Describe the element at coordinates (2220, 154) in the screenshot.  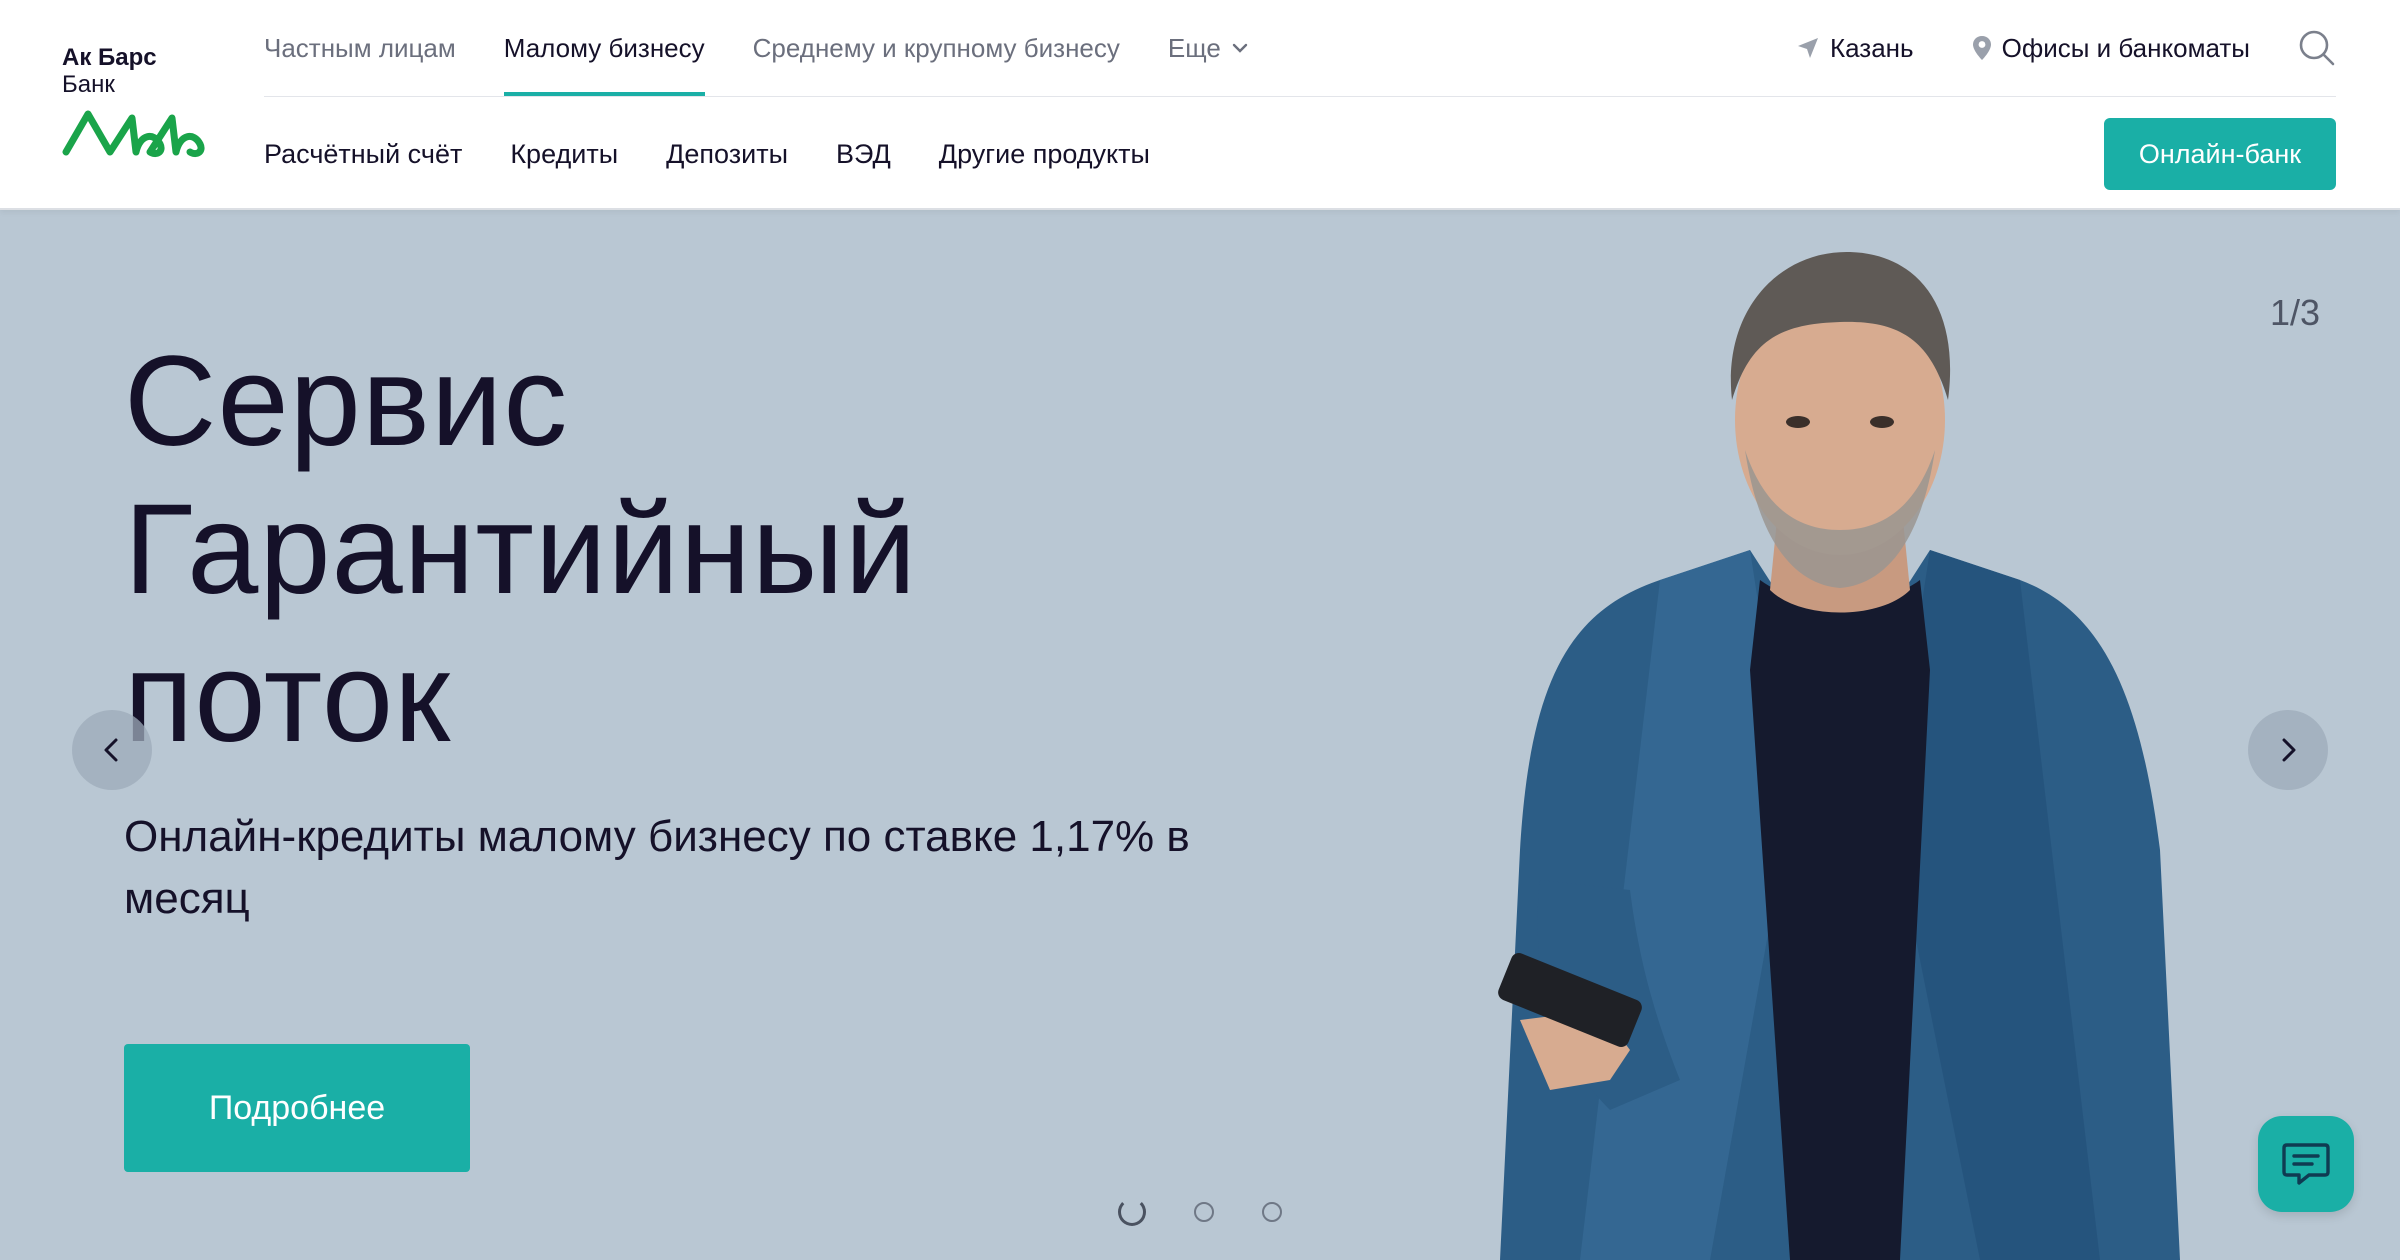
I see `online-bank-button: Онлайн-банк` at that location.